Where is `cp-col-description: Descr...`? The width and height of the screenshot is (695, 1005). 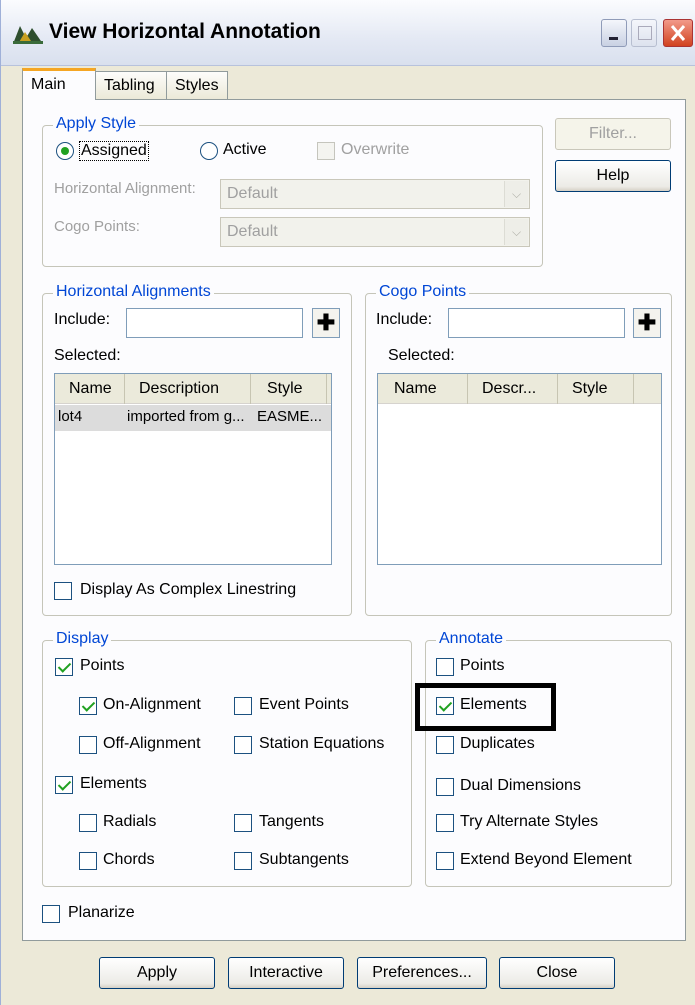 cp-col-description: Descr... is located at coordinates (513, 389).